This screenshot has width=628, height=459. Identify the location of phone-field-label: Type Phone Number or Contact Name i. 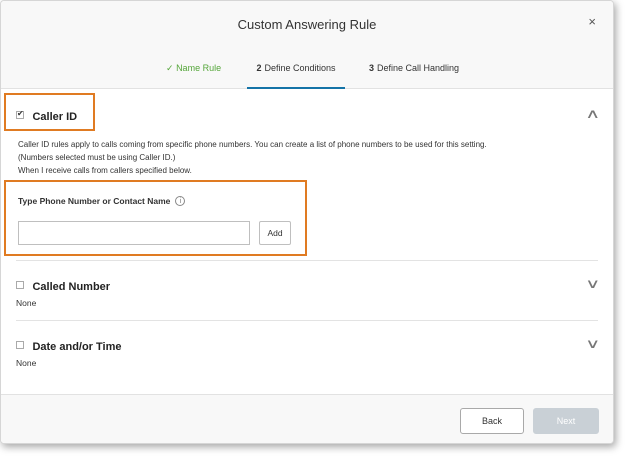
(102, 201).